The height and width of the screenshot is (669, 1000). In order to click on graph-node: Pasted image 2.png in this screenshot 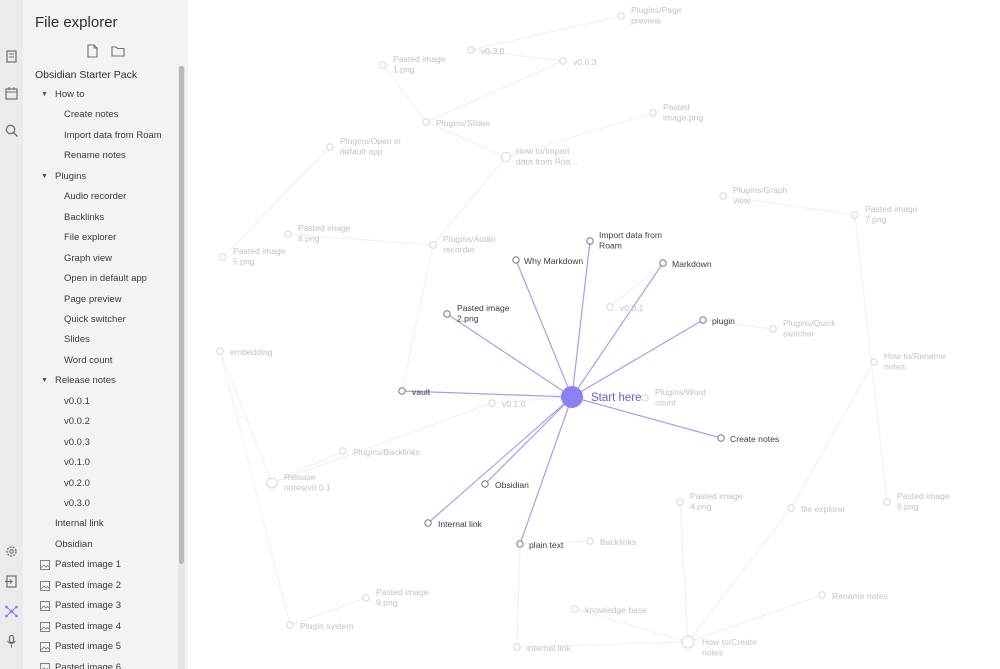, I will do `click(476, 313)`.